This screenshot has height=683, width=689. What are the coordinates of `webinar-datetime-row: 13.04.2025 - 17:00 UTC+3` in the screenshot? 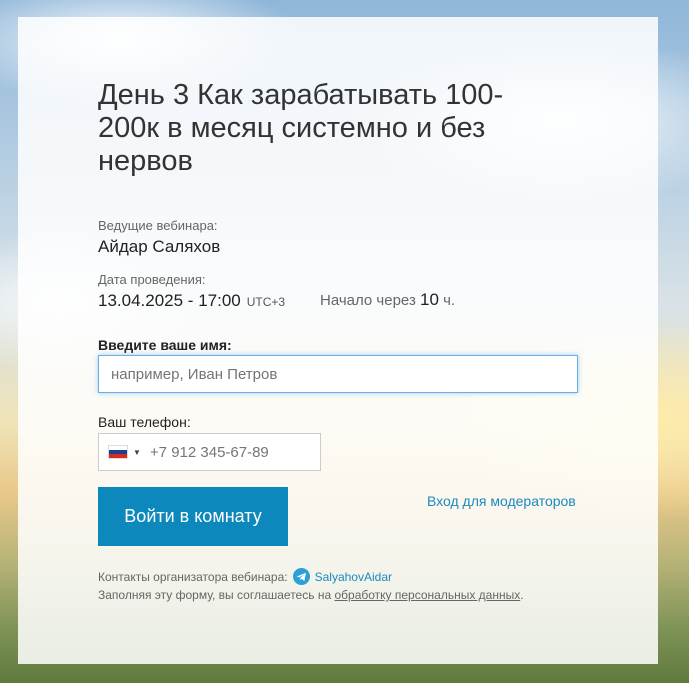 It's located at (191, 301).